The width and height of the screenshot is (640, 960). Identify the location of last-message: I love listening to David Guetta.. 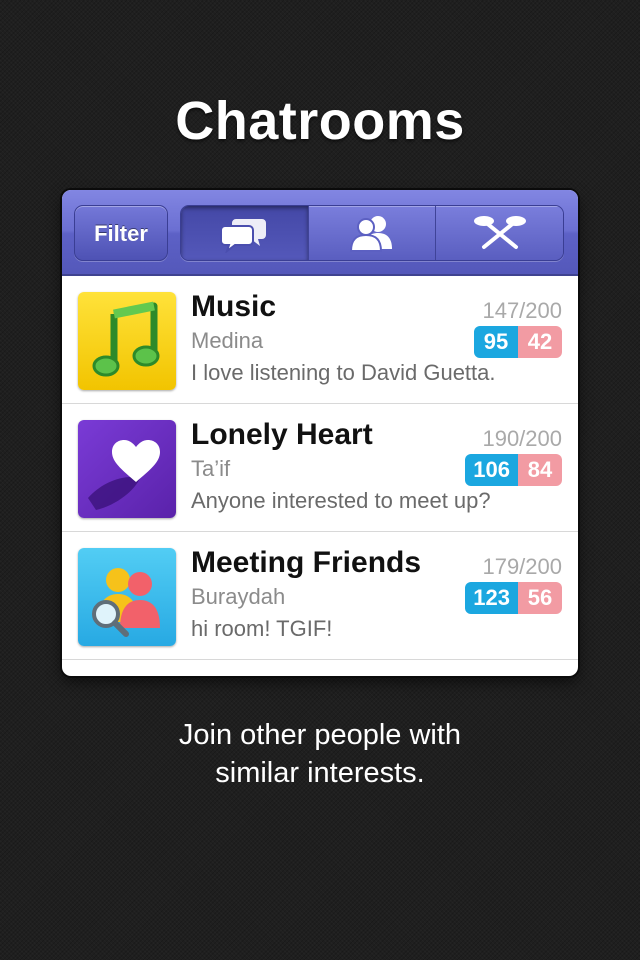
(343, 372).